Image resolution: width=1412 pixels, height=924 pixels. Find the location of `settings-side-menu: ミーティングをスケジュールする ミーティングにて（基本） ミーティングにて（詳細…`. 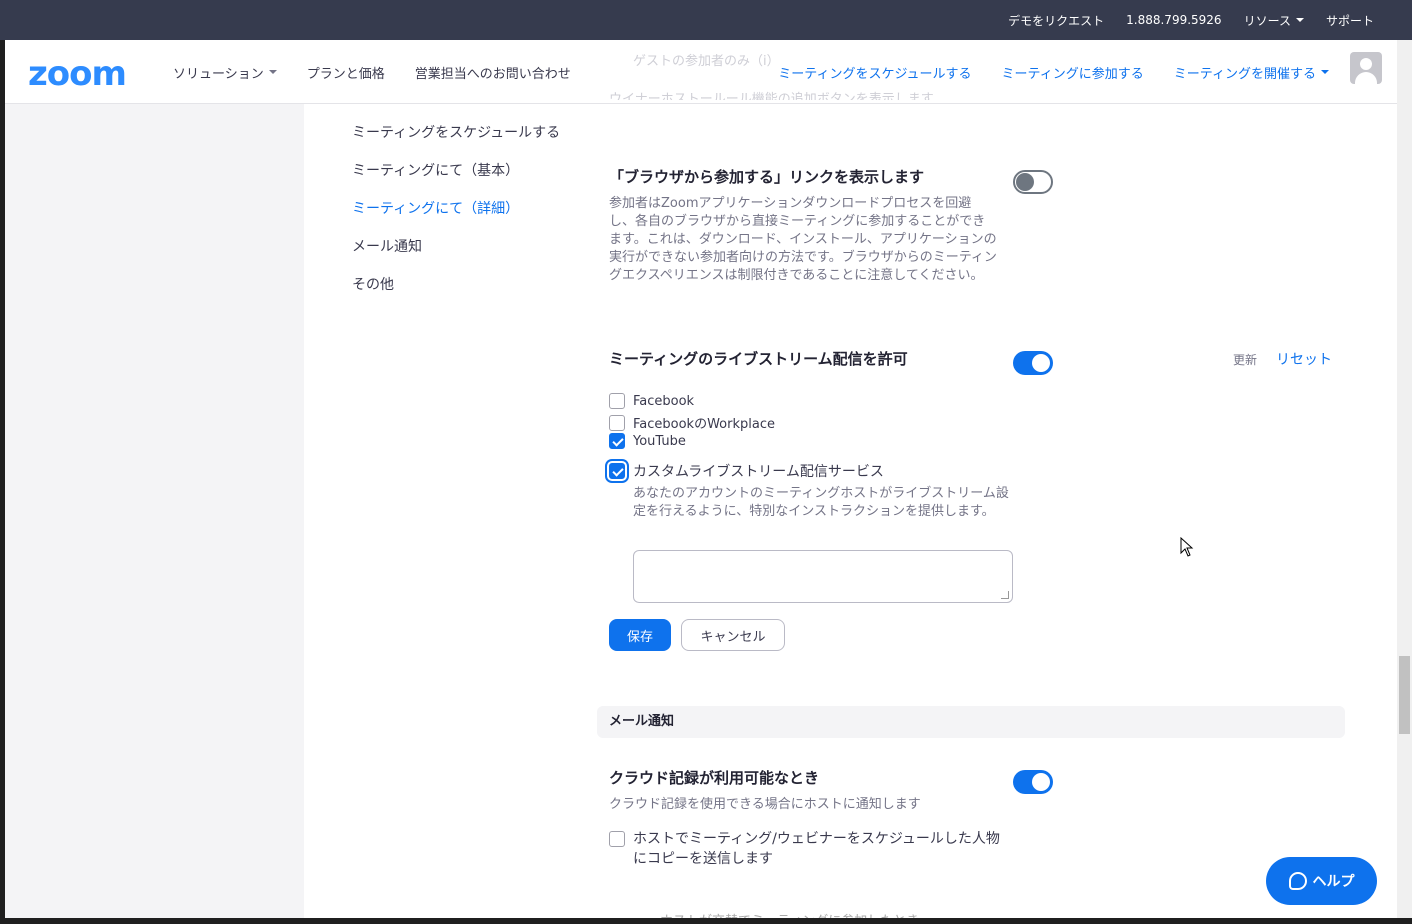

settings-side-menu: ミーティングをスケジュールする ミーティングにて（基本） ミーティングにて（詳細… is located at coordinates (456, 217).